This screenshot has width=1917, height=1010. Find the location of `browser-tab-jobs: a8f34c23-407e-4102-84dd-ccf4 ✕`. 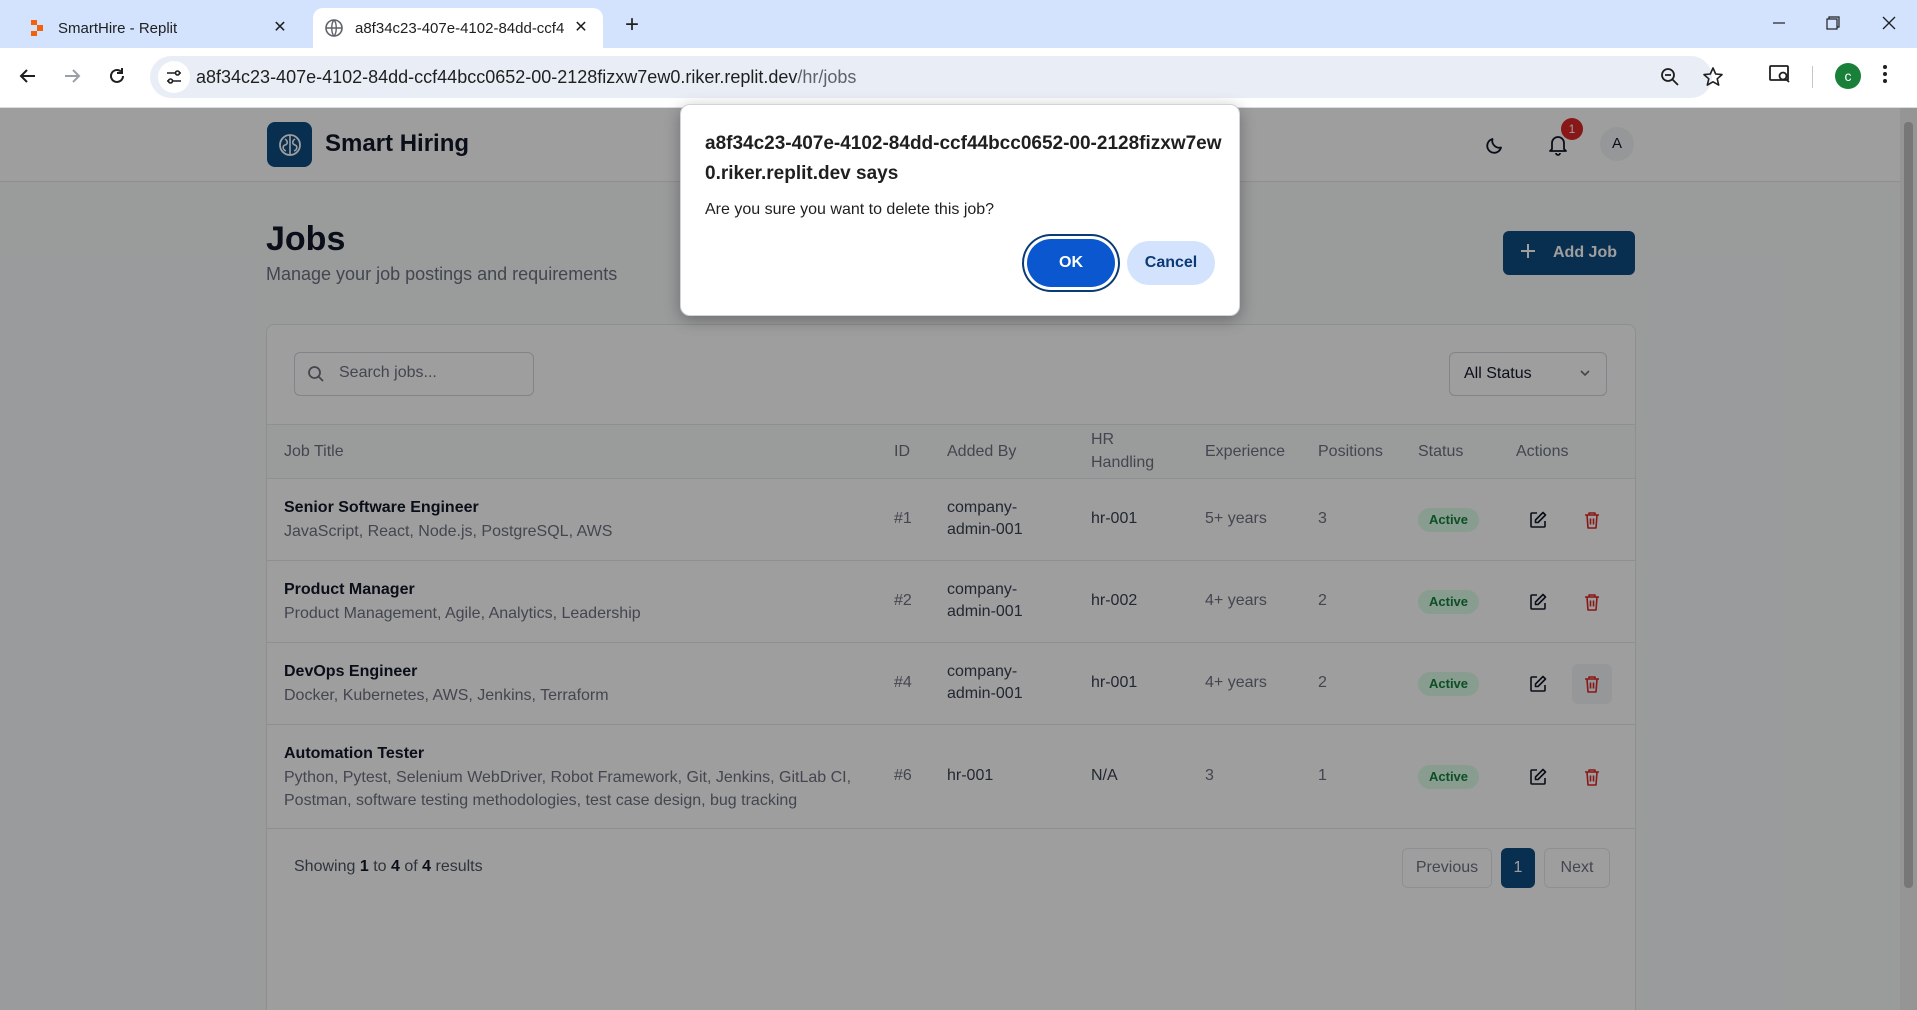

browser-tab-jobs: a8f34c23-407e-4102-84dd-ccf4 ✕ is located at coordinates (458, 28).